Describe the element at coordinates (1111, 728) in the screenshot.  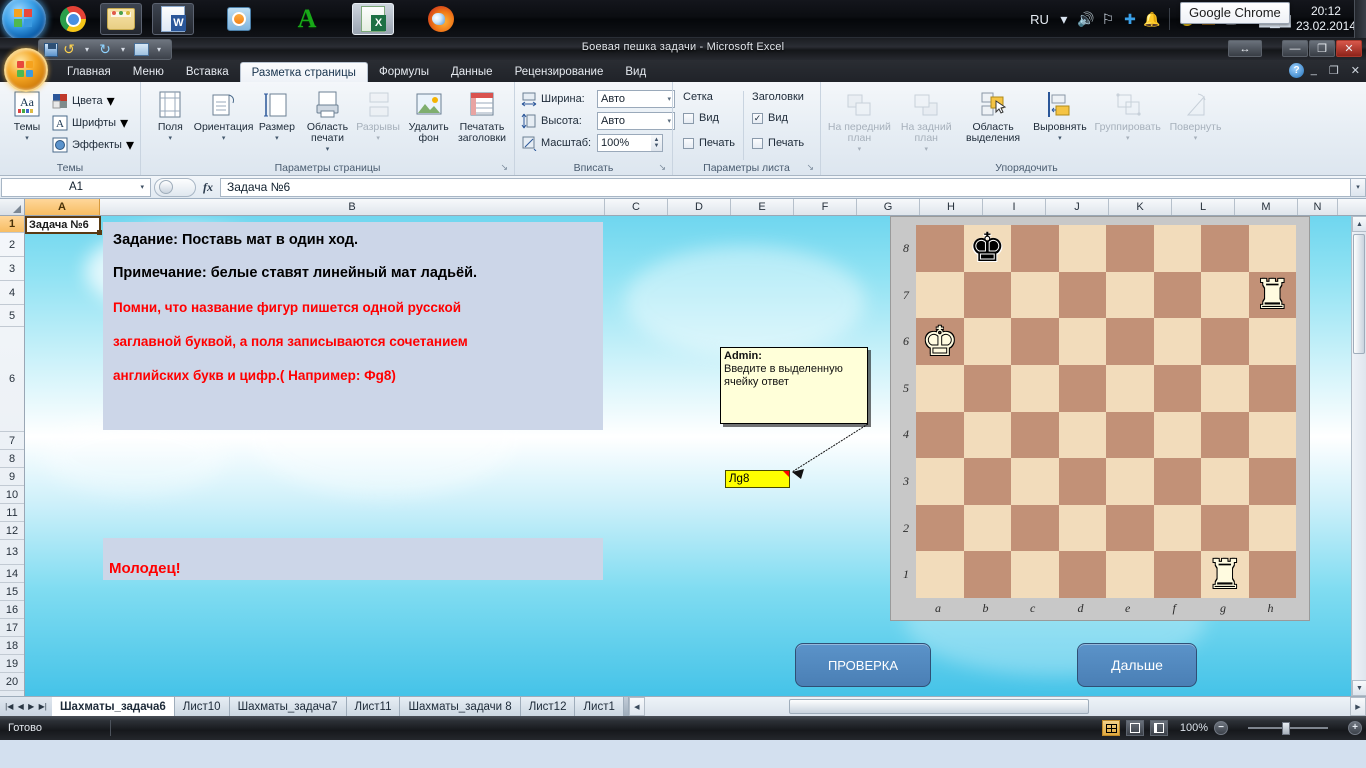
I see `normal-view-button` at that location.